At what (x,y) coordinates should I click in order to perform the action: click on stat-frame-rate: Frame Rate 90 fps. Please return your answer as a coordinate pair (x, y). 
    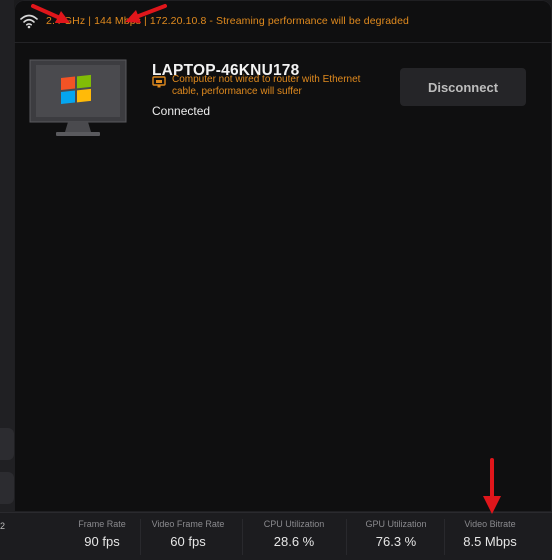
    Looking at the image, I should click on (102, 534).